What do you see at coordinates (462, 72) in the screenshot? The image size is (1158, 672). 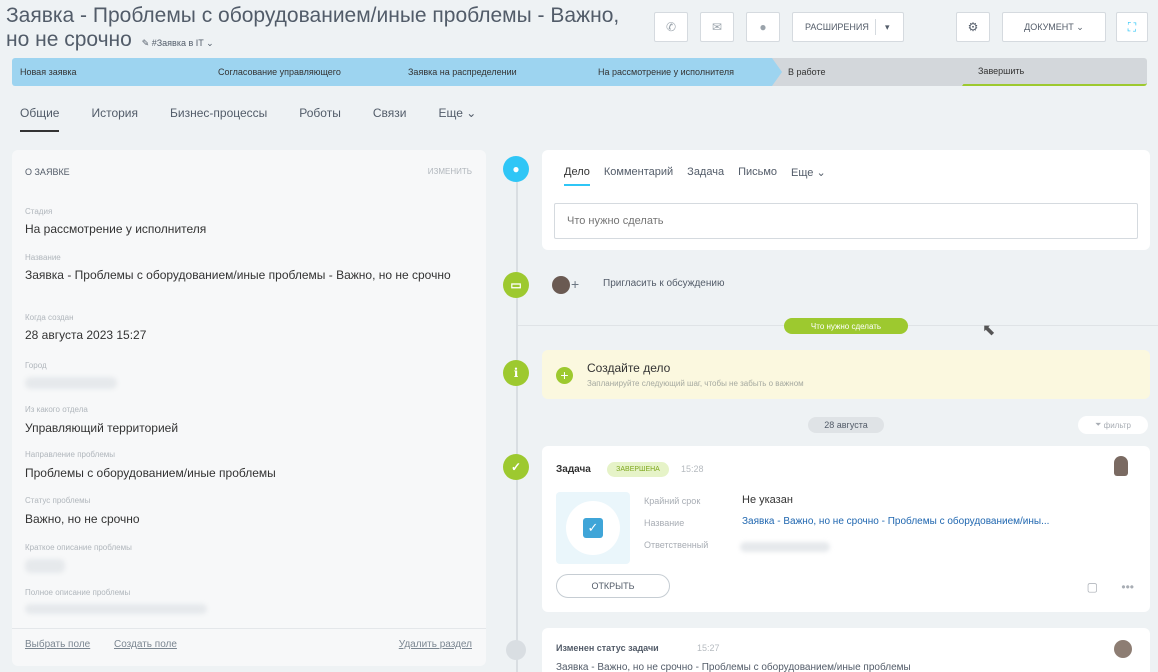 I see `stage-label: Заявка на распределении` at bounding box center [462, 72].